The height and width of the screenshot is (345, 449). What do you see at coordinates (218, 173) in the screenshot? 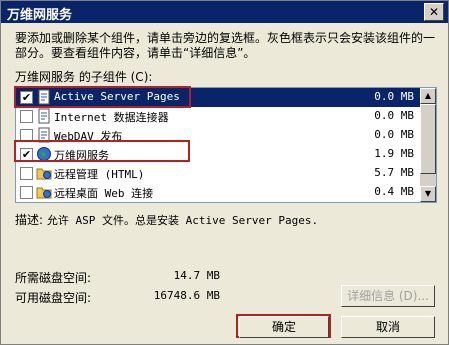
I see `list-item: 远程管理 (HTML) 5.7 MB` at bounding box center [218, 173].